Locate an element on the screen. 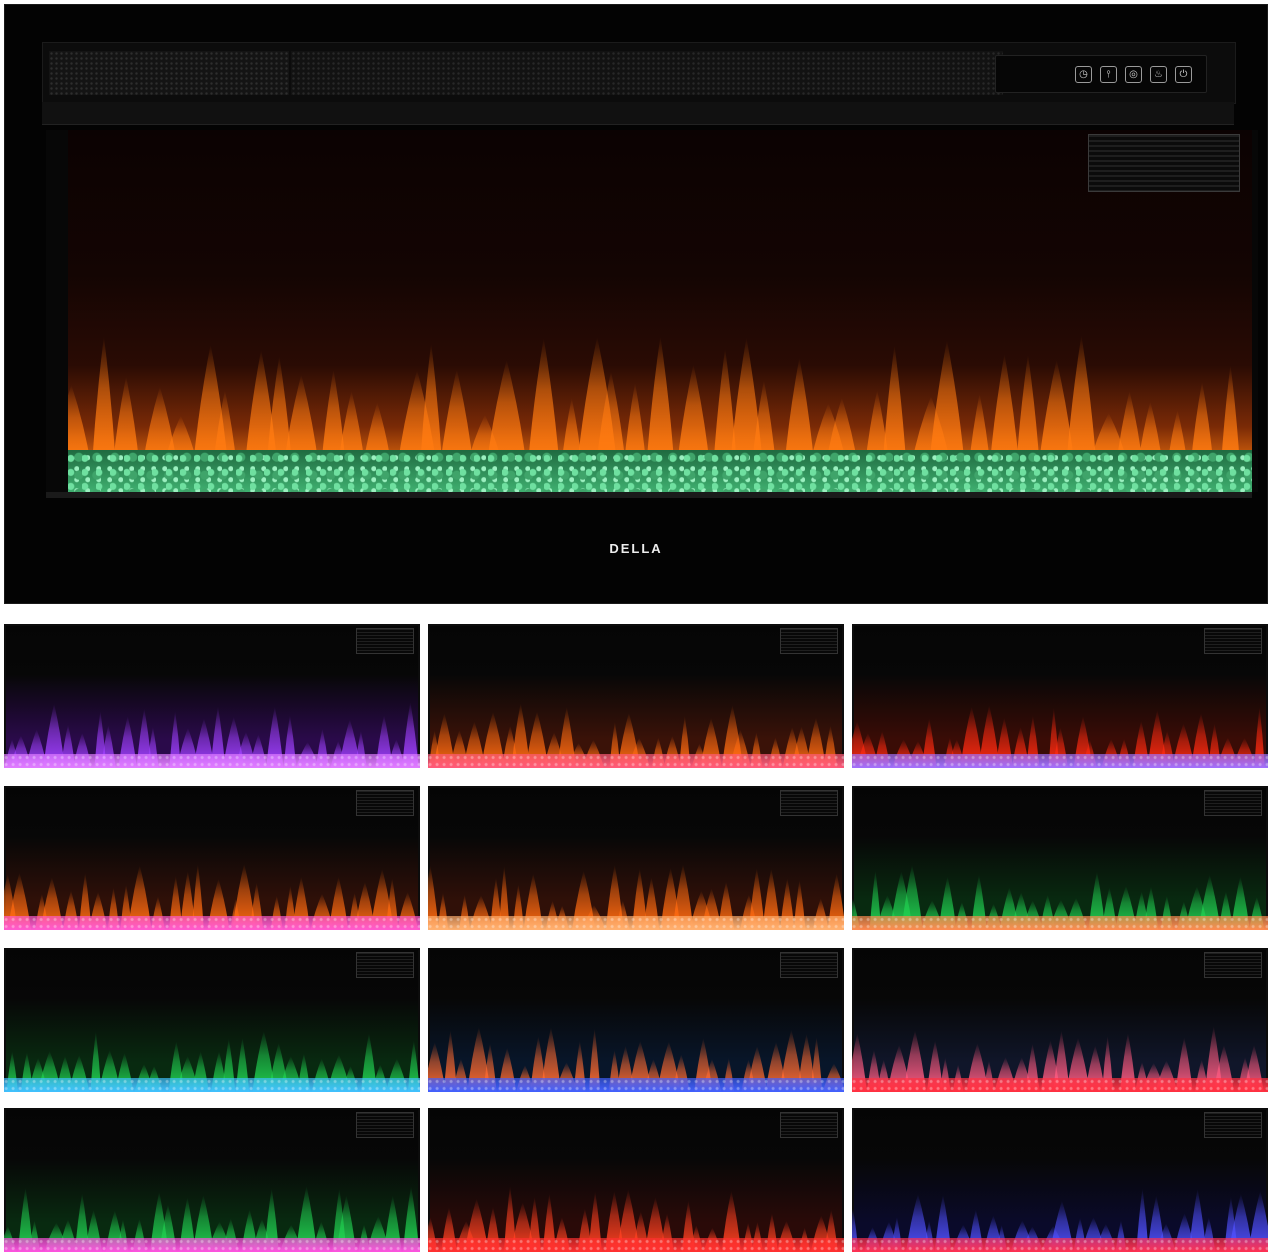  control-buttons: ◷ ⫯ ◎ ♨ ⏻ is located at coordinates (1133, 74).